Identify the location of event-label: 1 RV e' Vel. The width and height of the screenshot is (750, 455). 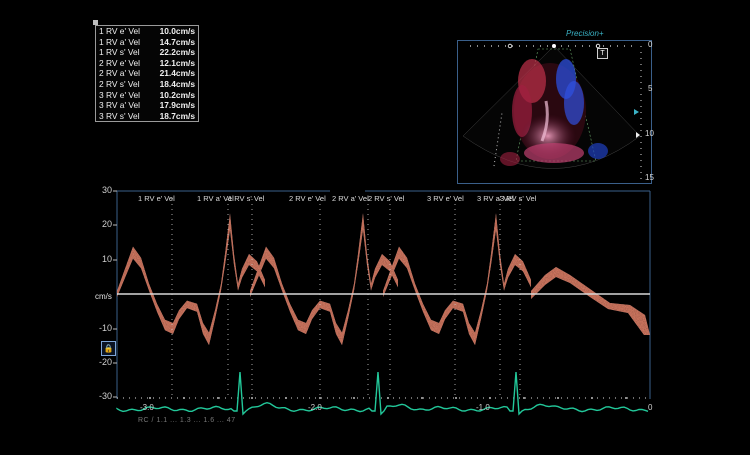
(156, 198).